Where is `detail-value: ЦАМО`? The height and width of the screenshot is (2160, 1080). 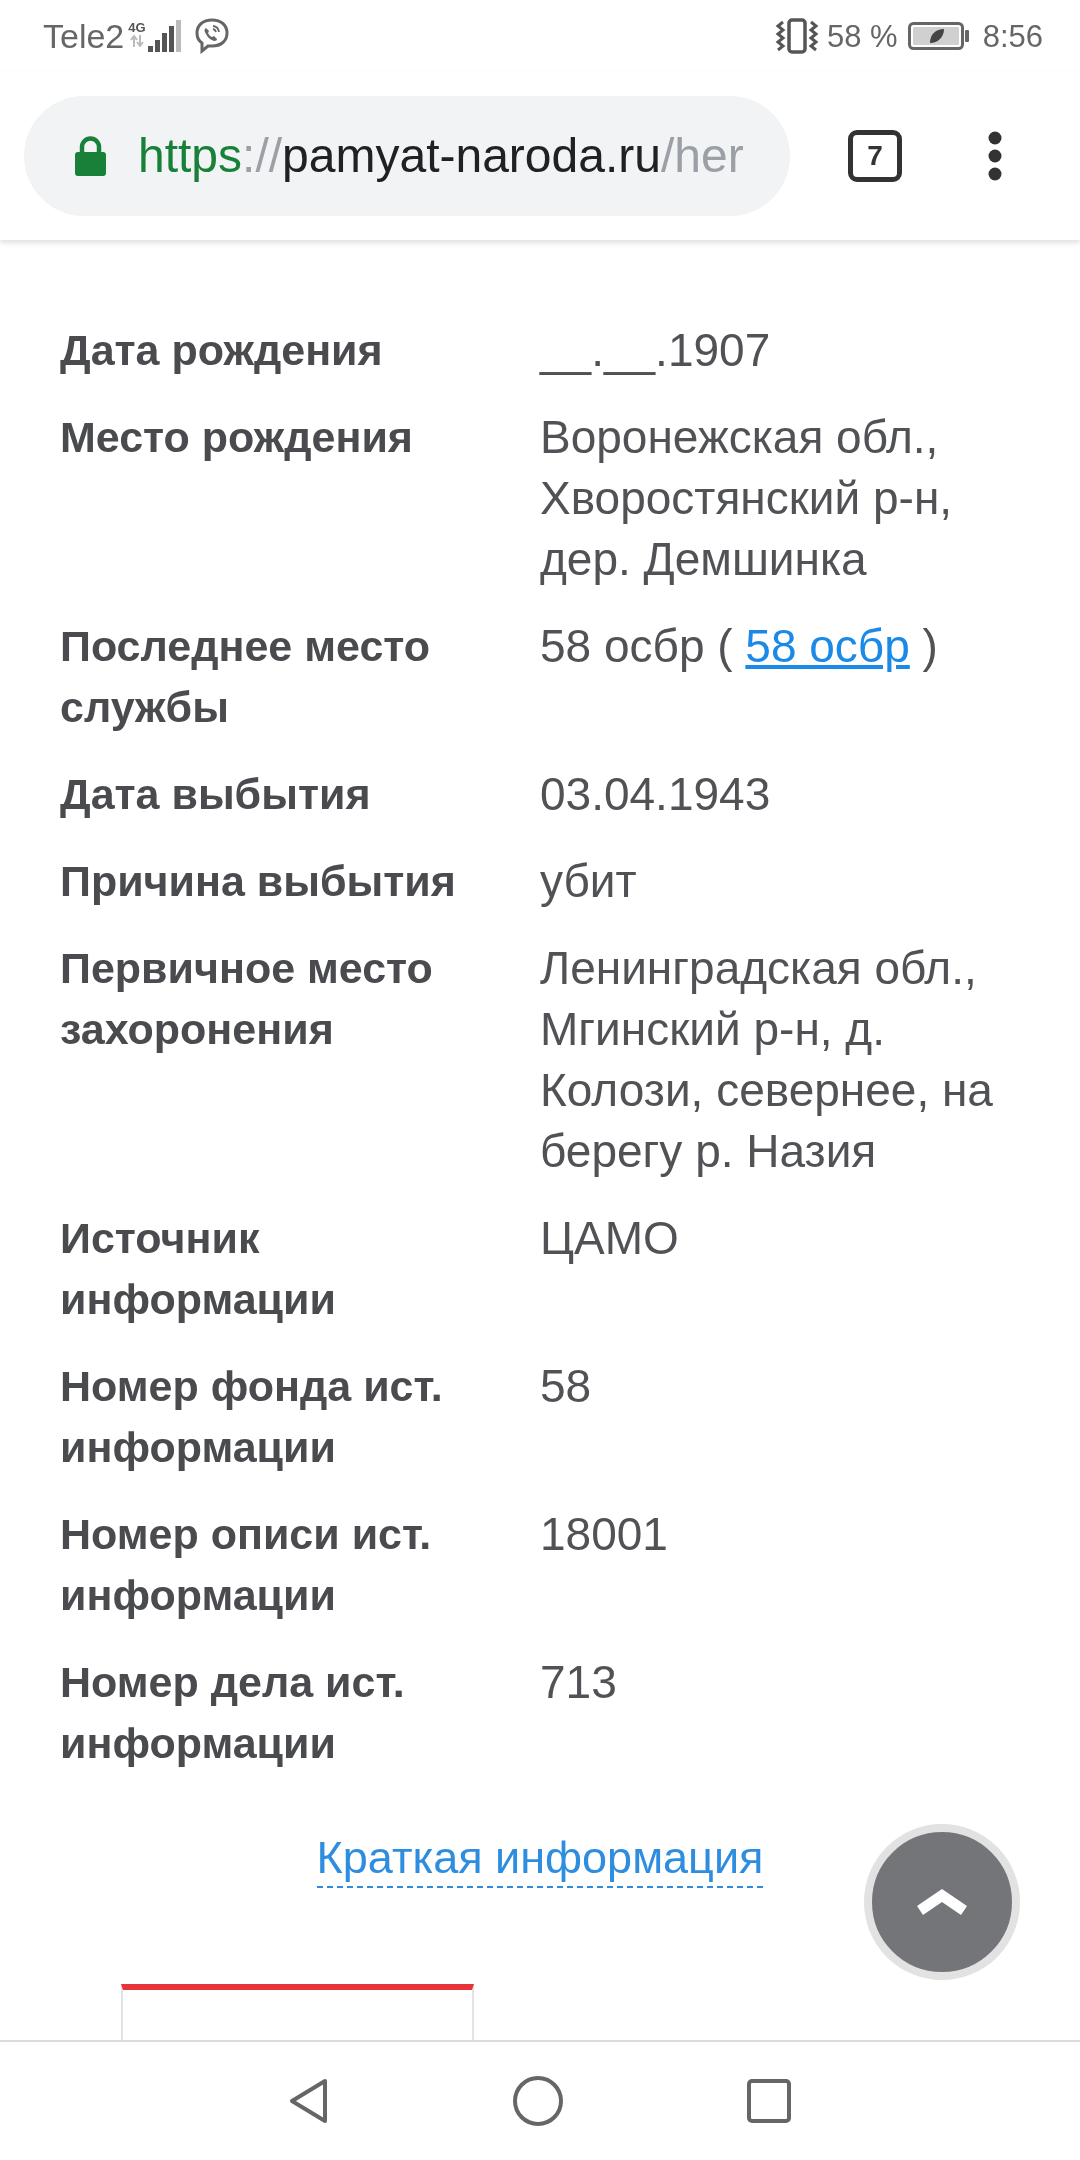 detail-value: ЦАМО is located at coordinates (610, 1238).